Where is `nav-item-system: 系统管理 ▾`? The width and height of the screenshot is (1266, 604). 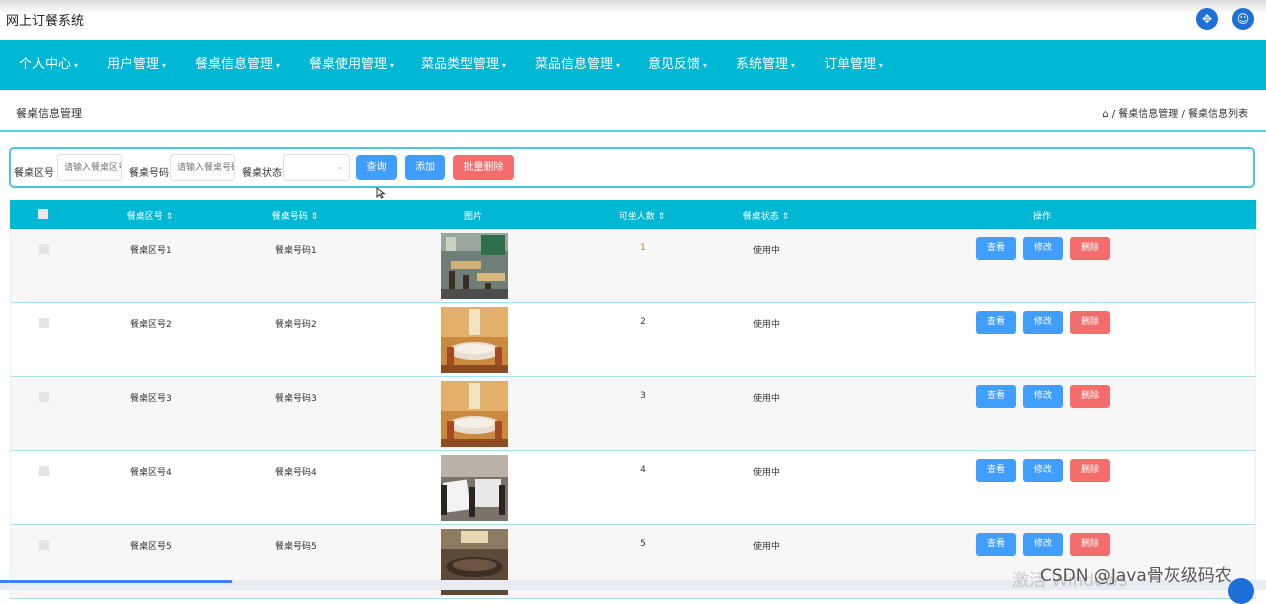
nav-item-system: 系统管理 ▾ is located at coordinates (765, 65).